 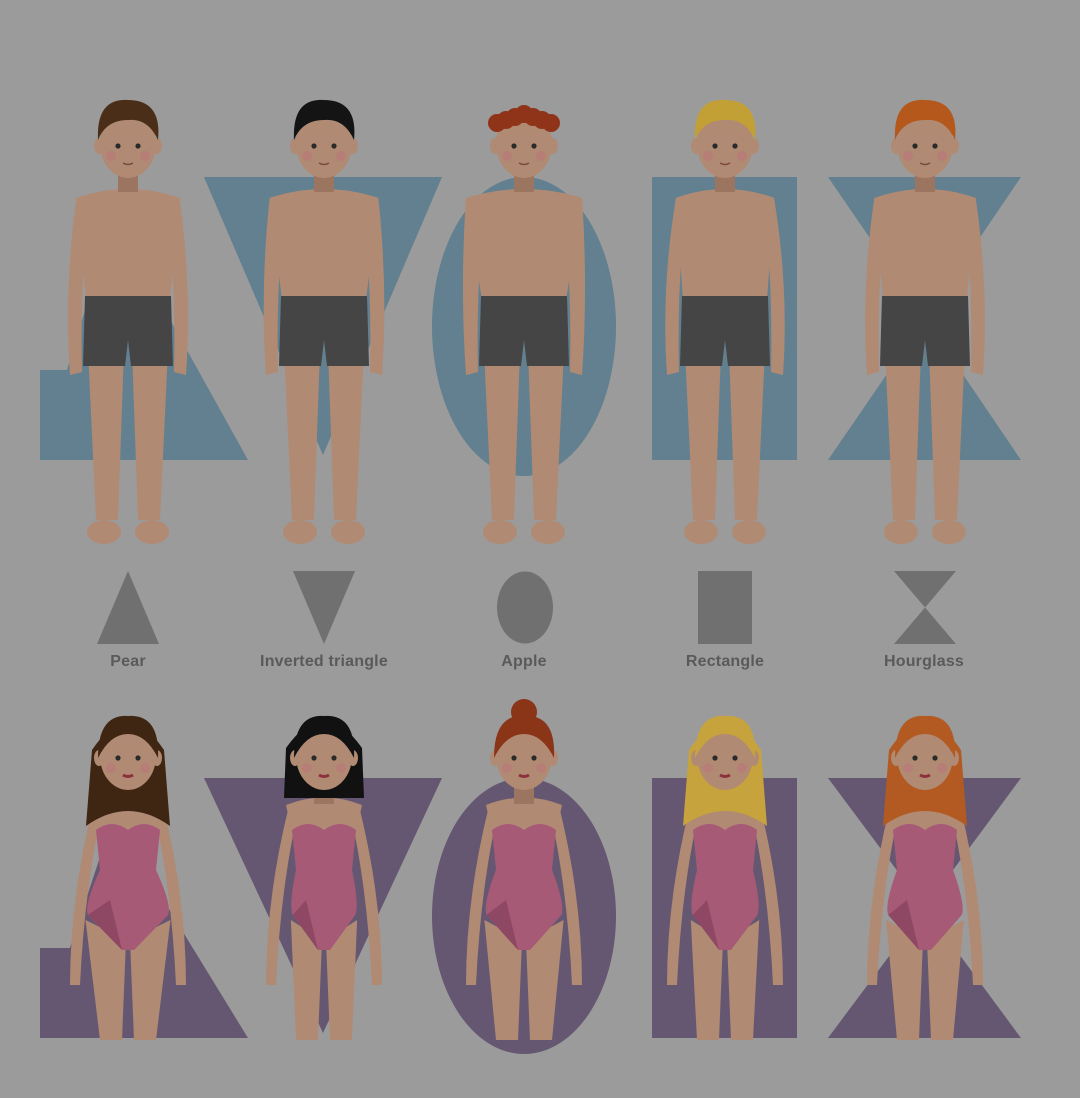 I want to click on oval-icon, so click(x=525, y=607).